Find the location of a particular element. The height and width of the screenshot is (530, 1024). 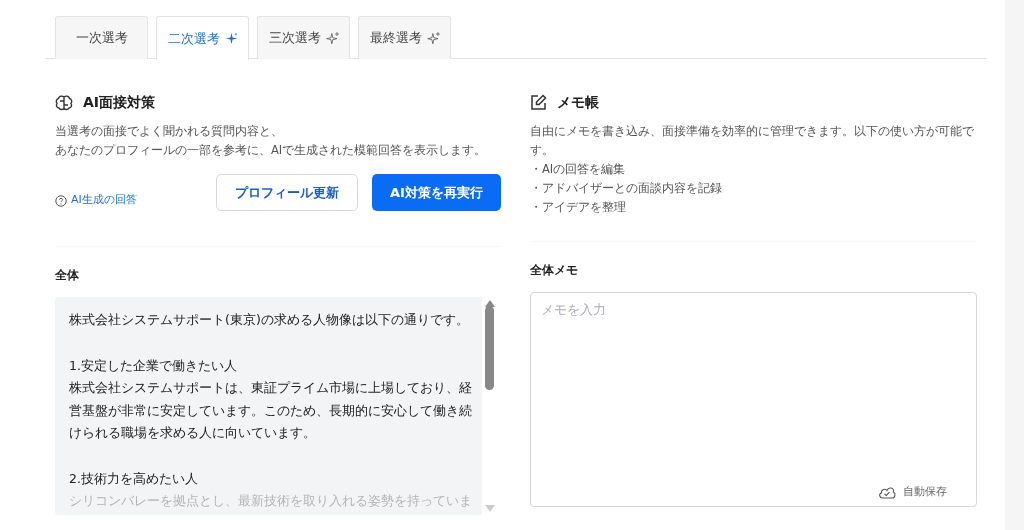

description-text: 自由にメモを書き込み、面接準備を効率的に管理できます。以下の使い方が可能です。 is located at coordinates (752, 141).